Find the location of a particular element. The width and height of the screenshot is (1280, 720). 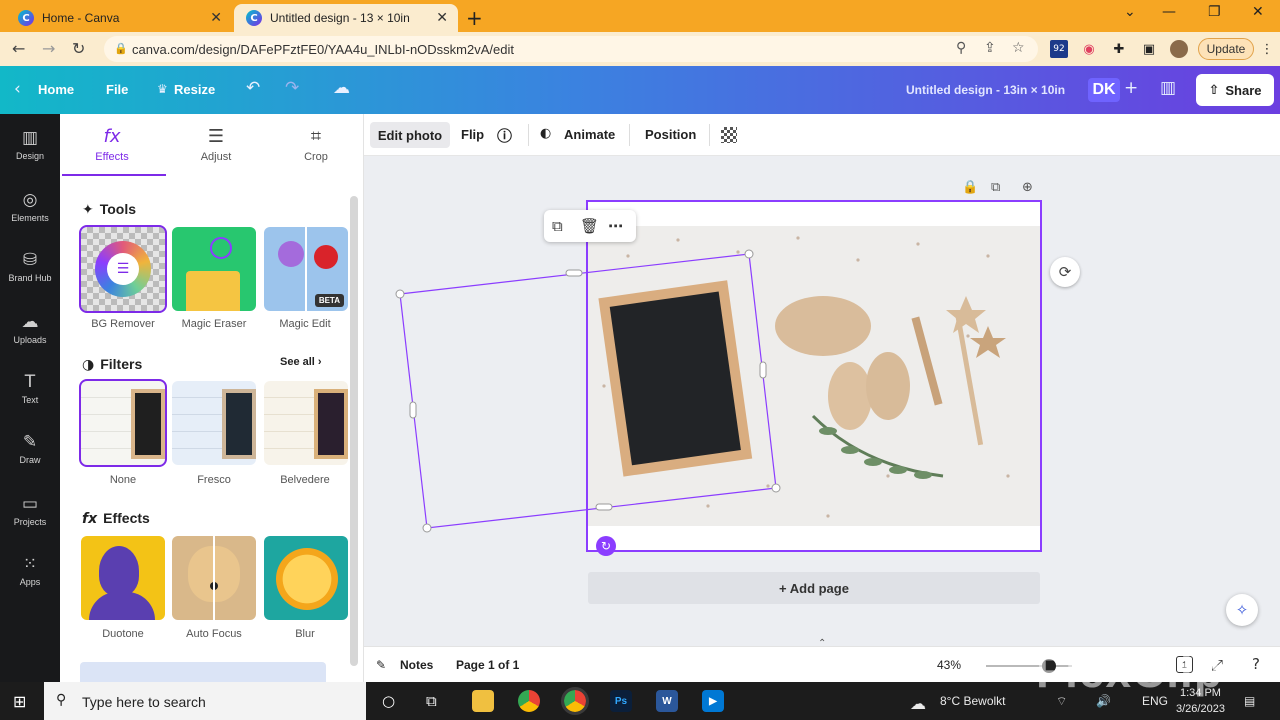

chrome-icon is located at coordinates (529, 701).